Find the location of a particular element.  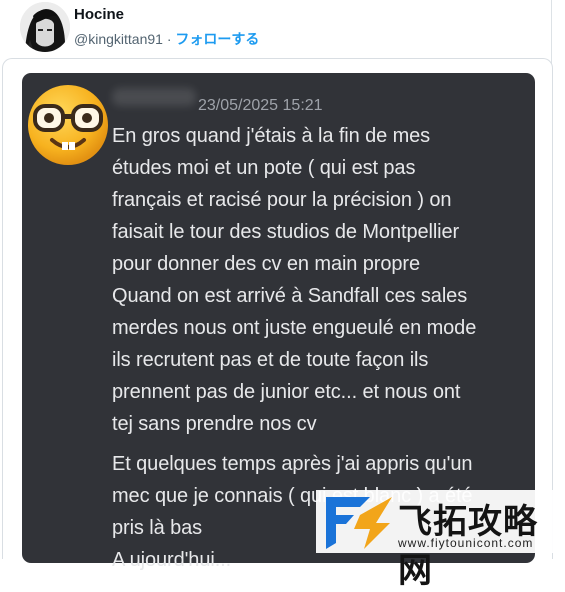

nerd-face-emoji-icon is located at coordinates (68, 125).